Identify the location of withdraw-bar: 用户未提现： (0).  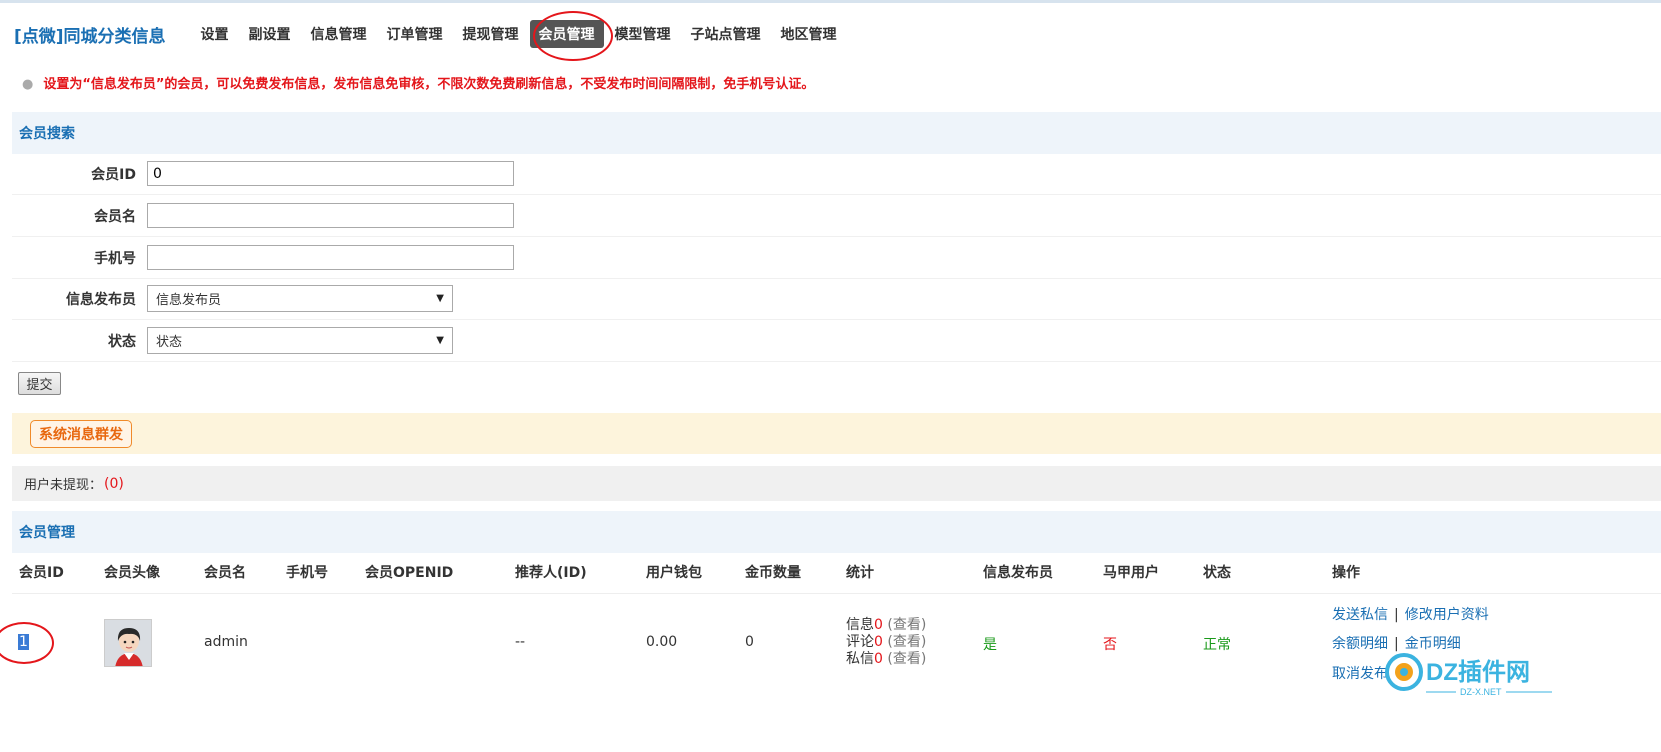
(836, 483).